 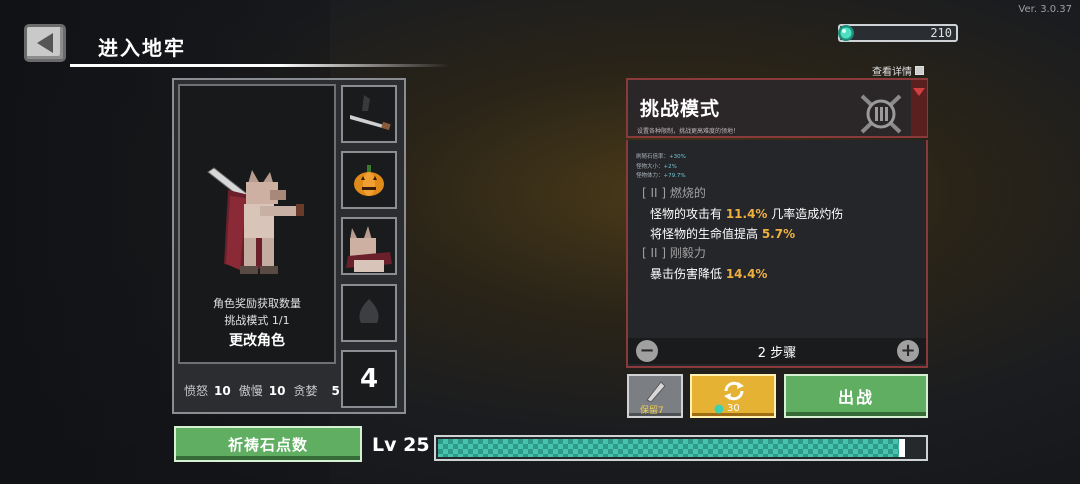 I want to click on effect-category-burning: [ II ] 燃烧的, so click(x=674, y=193).